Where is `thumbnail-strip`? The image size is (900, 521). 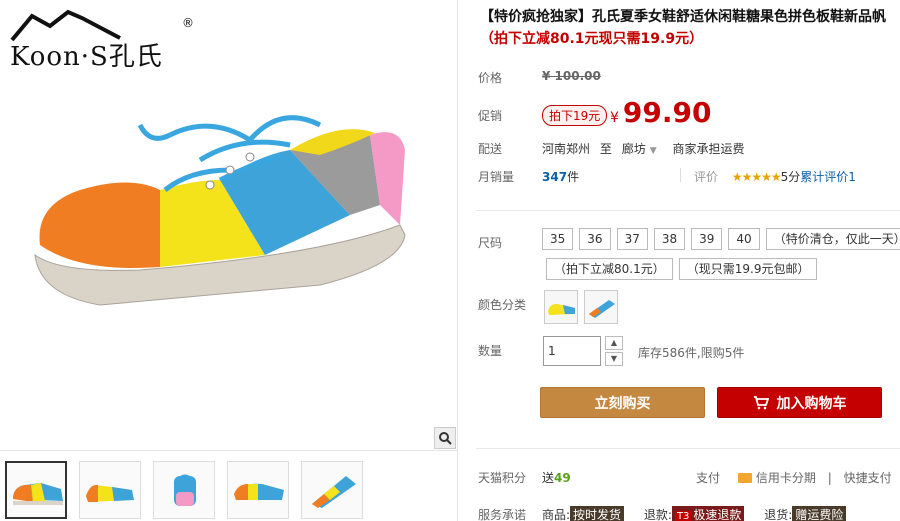
thumbnail-strip is located at coordinates (229, 485).